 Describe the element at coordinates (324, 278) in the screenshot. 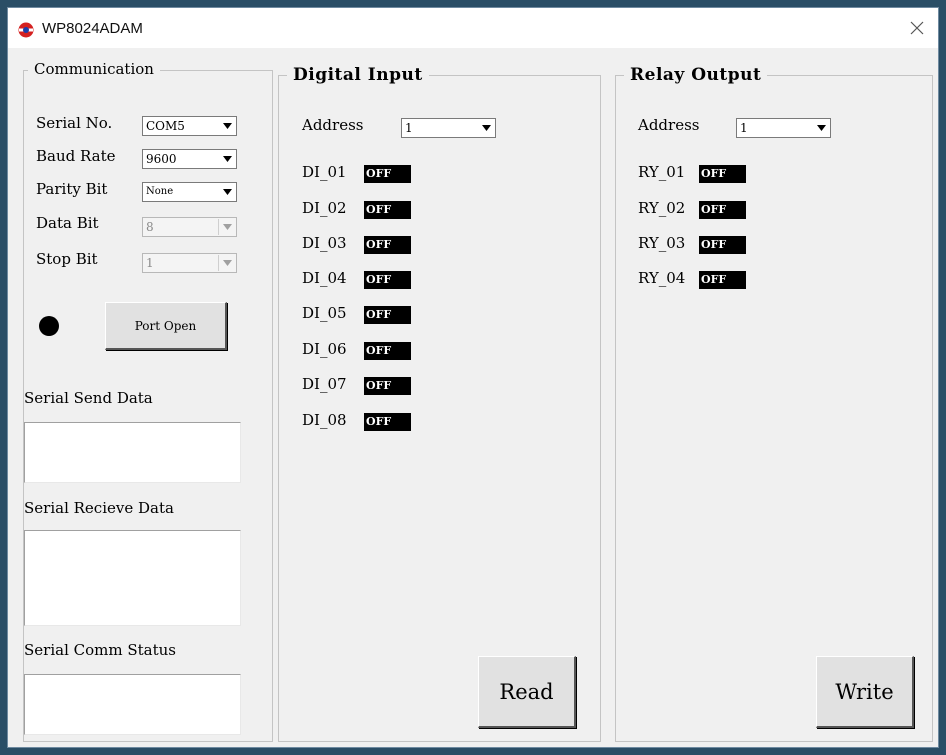

I see `di-channel-label: DI_04` at that location.